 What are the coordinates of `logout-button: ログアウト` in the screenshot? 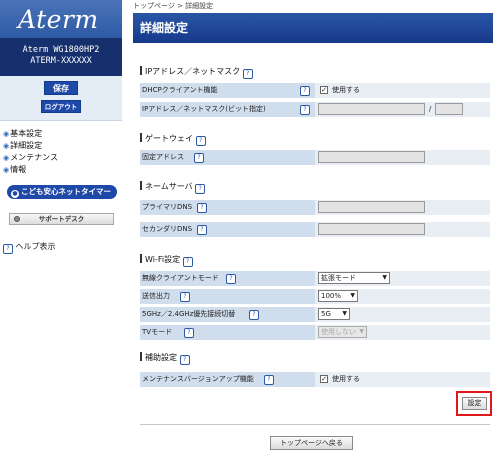 It's located at (61, 106).